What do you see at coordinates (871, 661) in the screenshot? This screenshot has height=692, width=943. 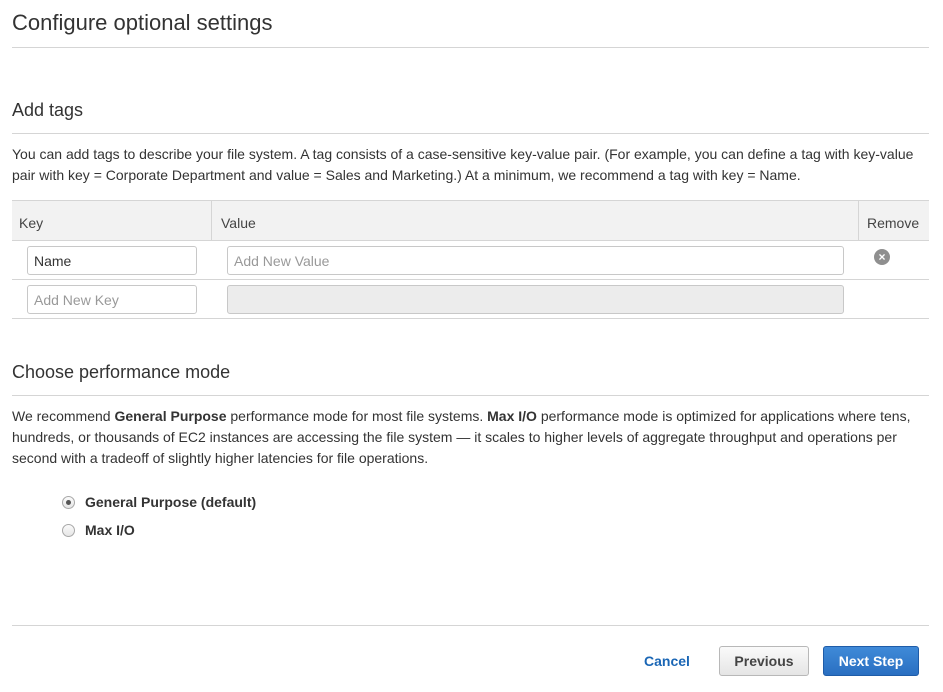 I see `next-step-button: Next Step` at bounding box center [871, 661].